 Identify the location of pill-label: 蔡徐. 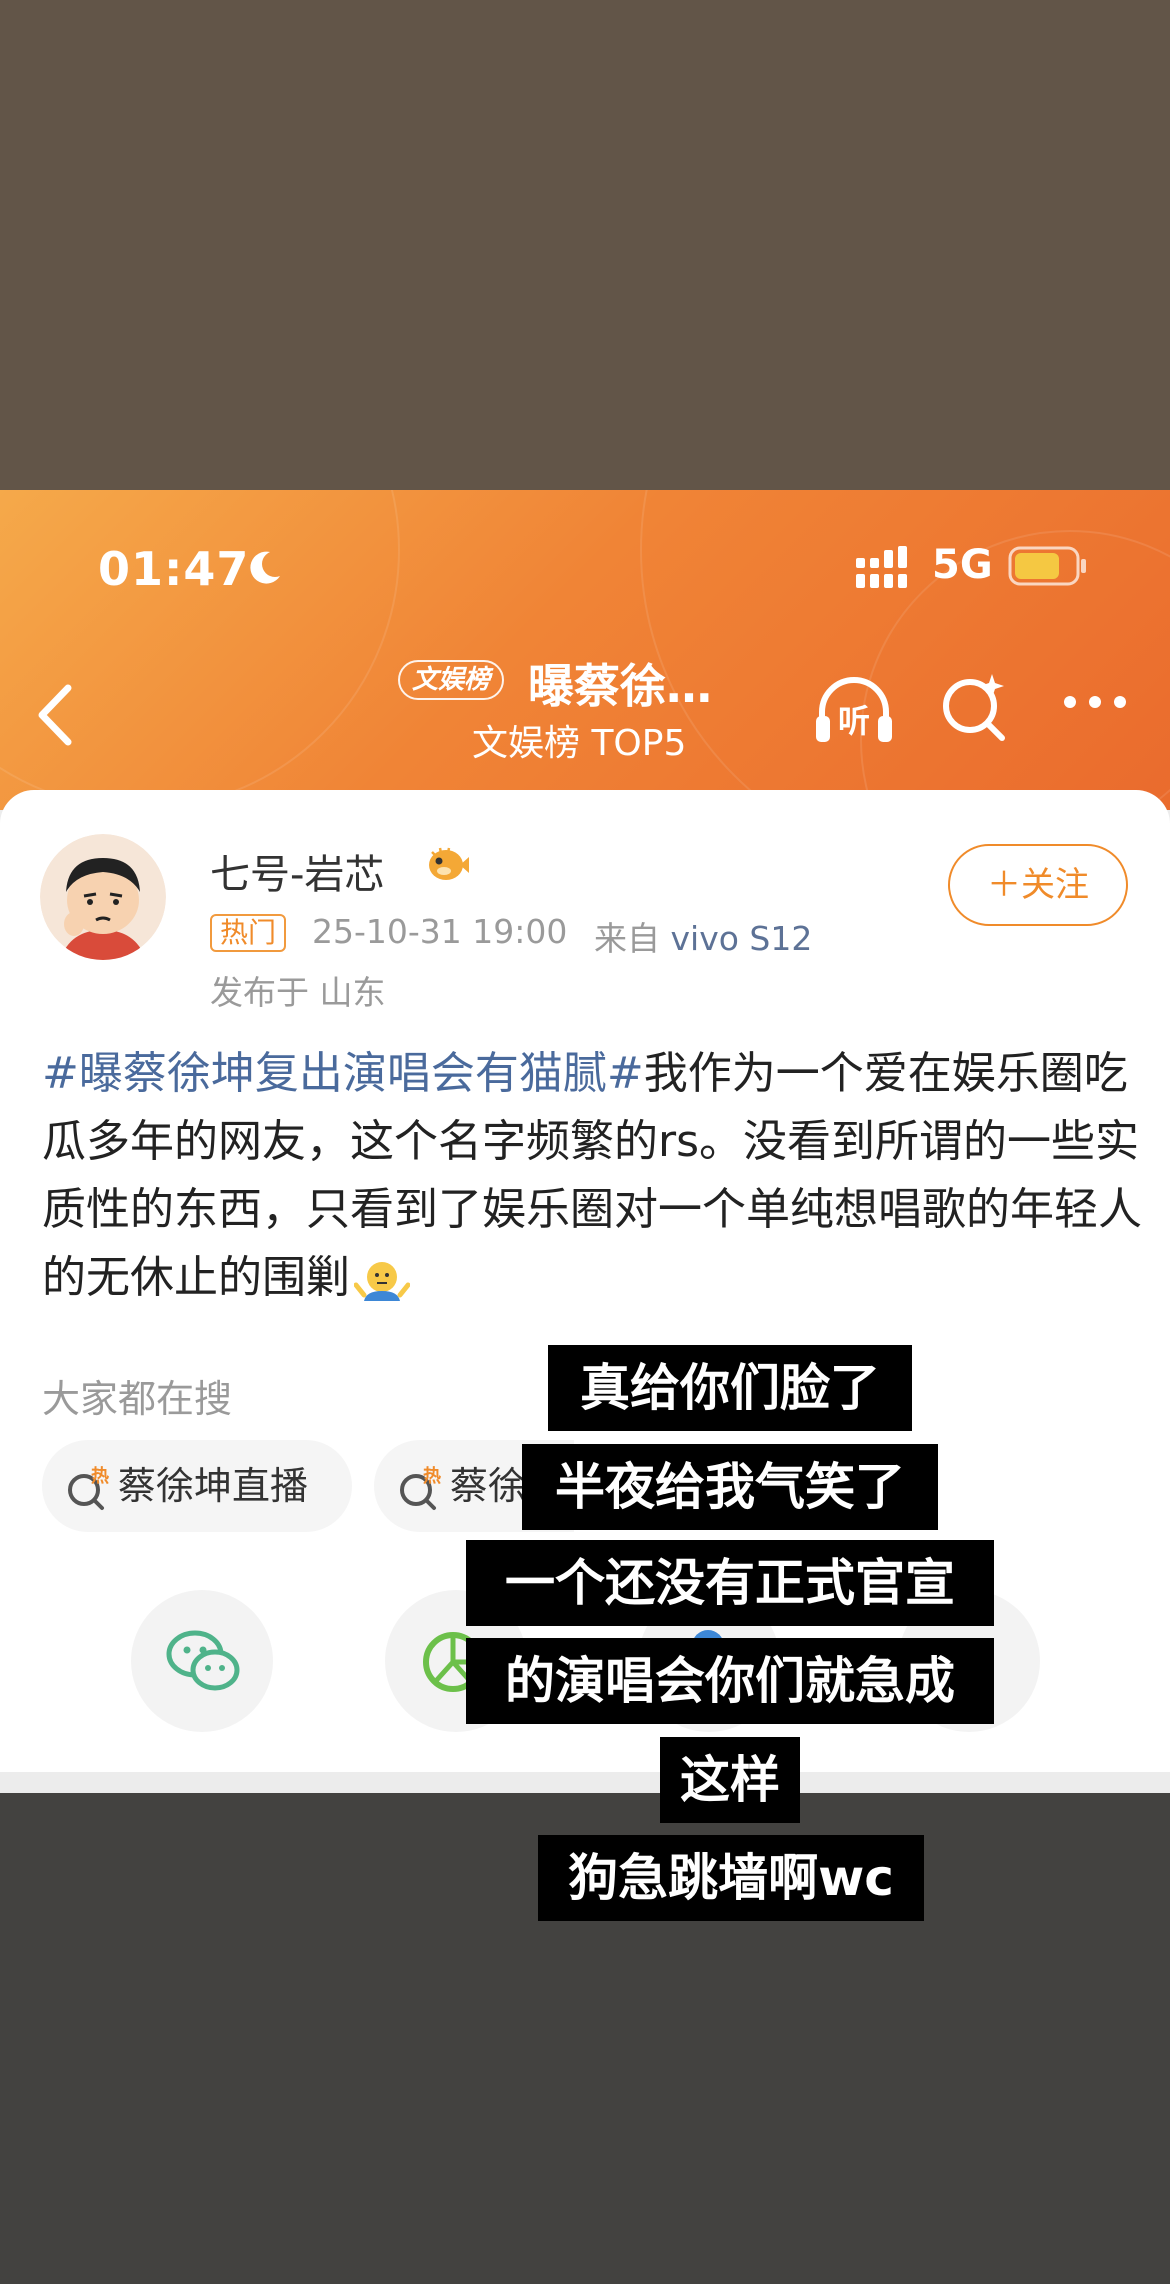
(488, 1486).